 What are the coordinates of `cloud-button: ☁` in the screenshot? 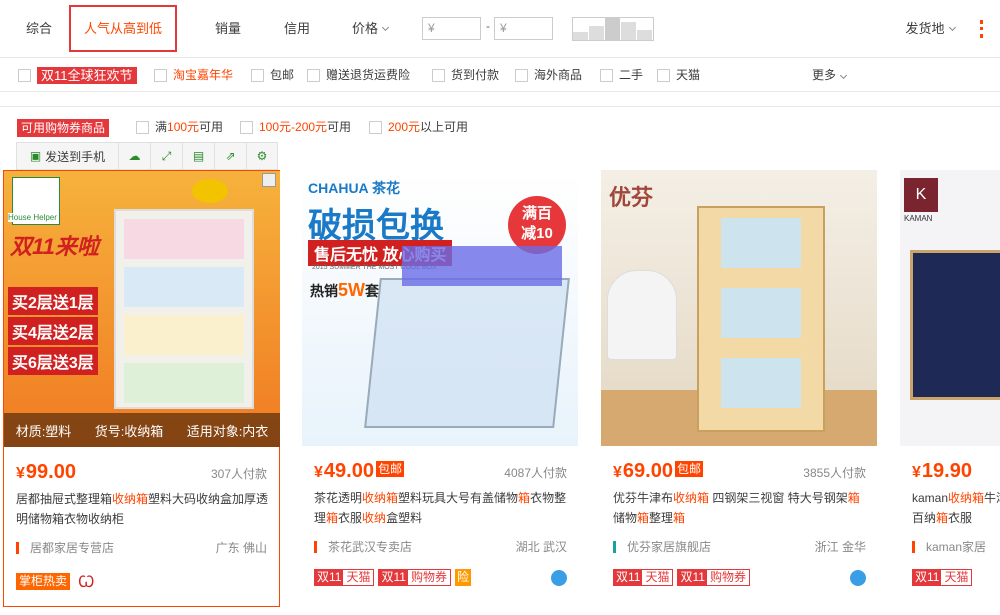 It's located at (135, 156).